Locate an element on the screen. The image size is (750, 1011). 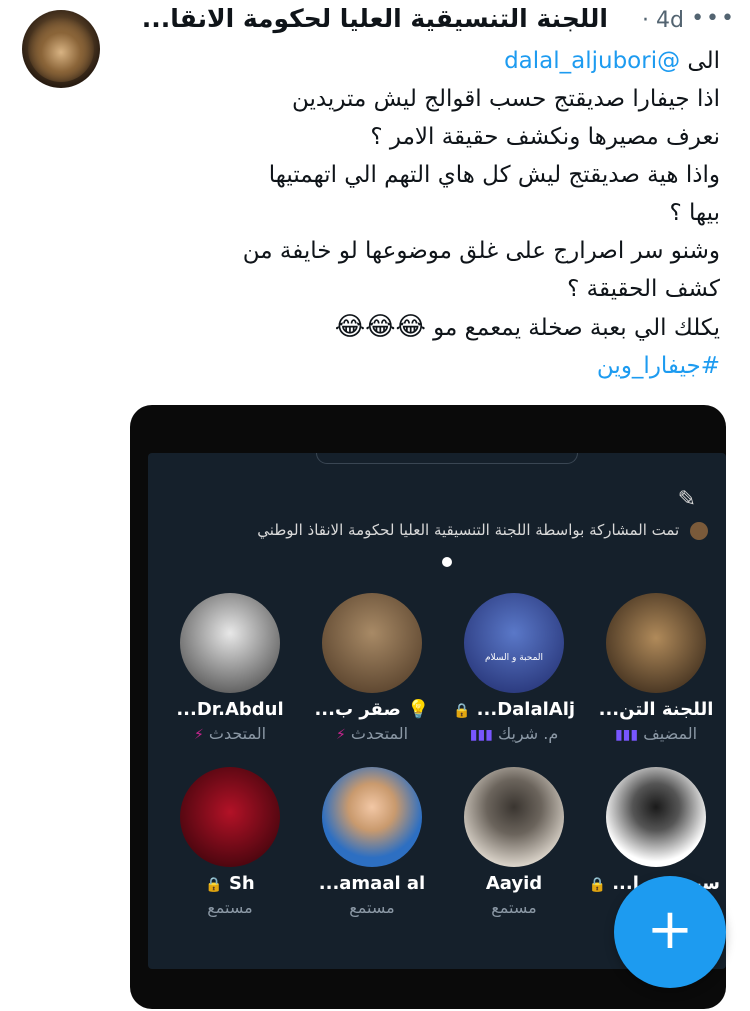
more-icon: ••• is located at coordinates (713, 18).